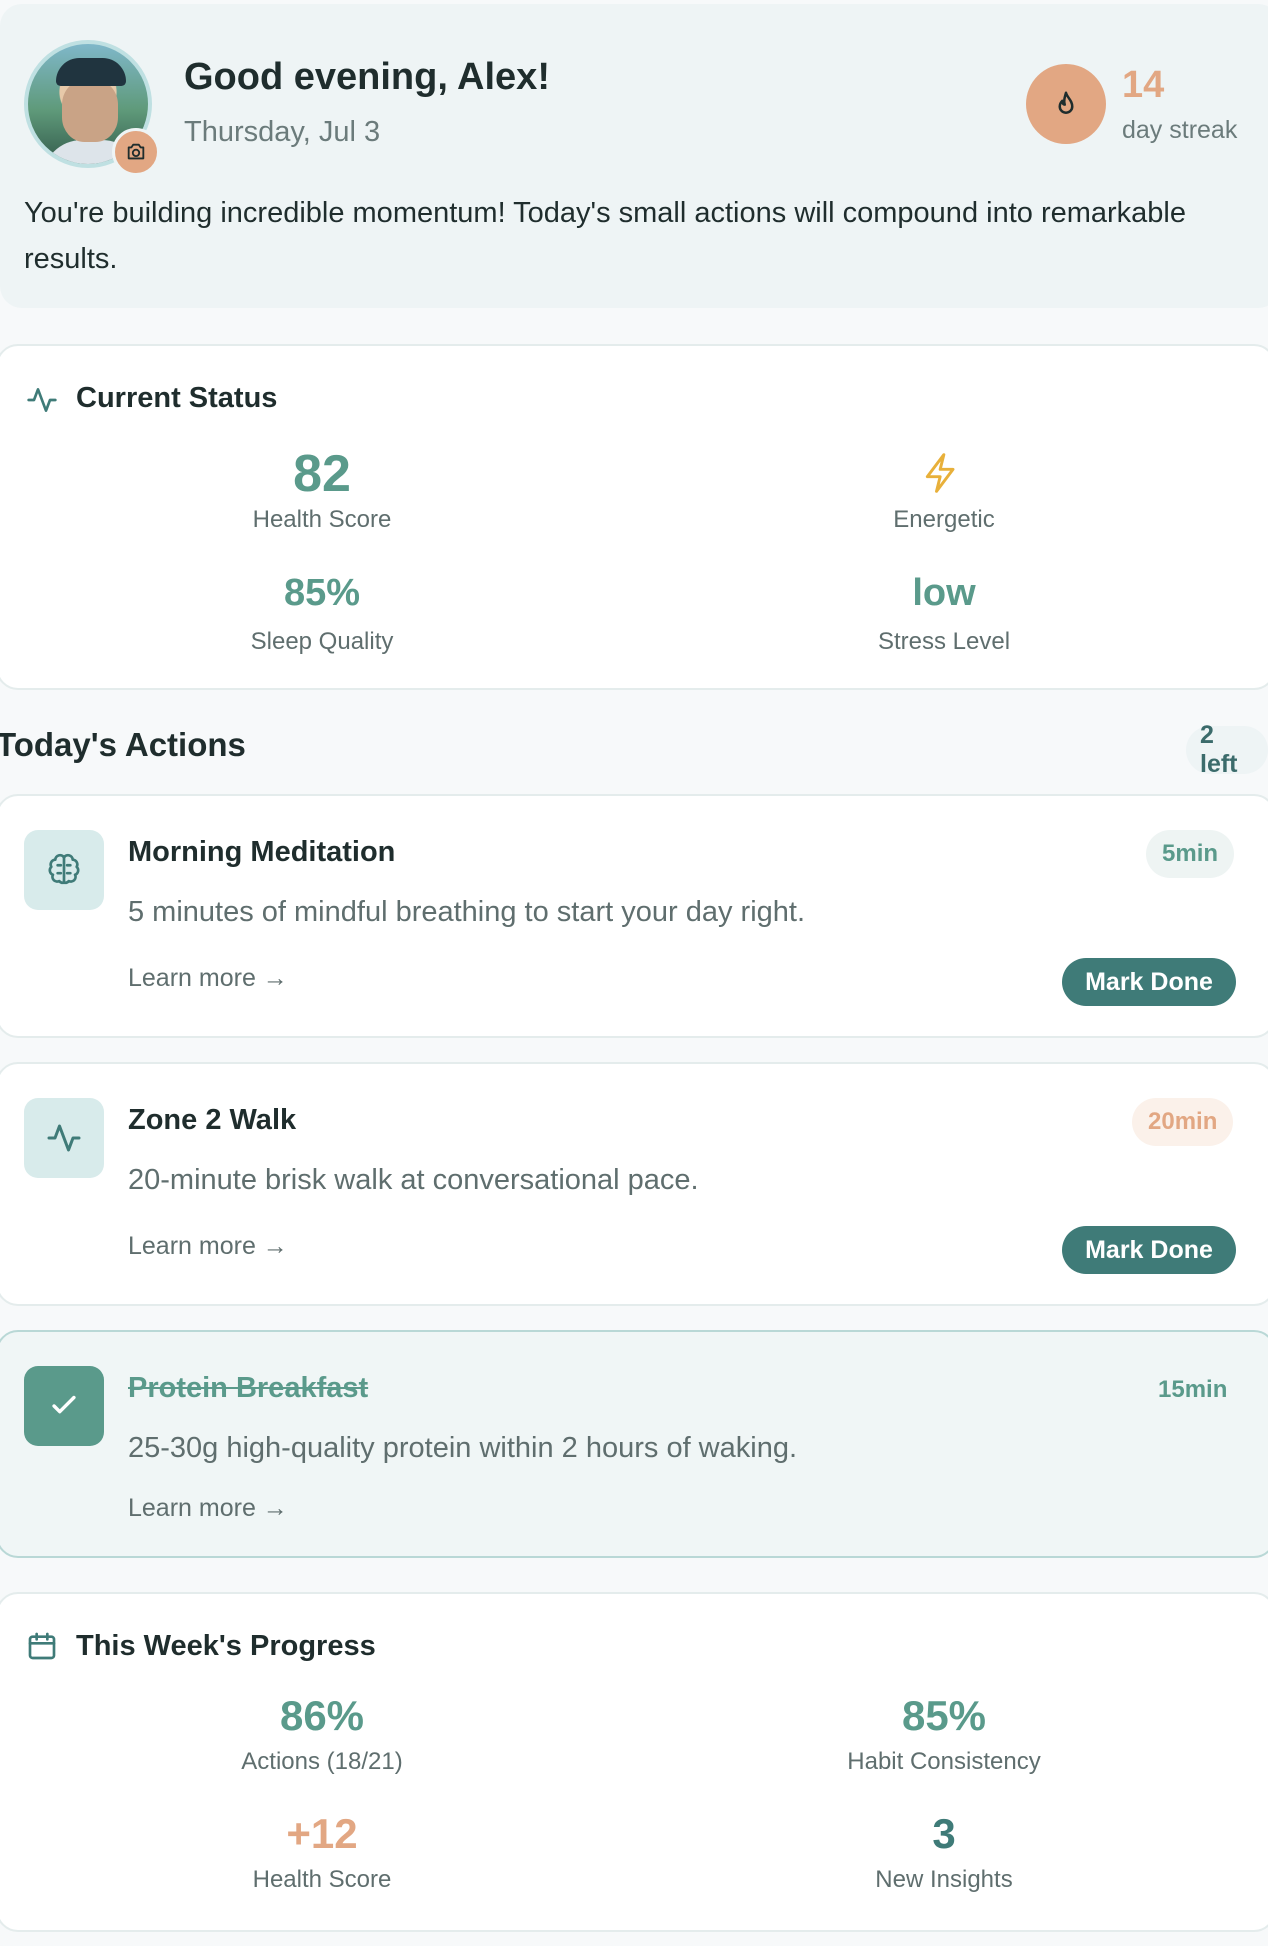 The image size is (1268, 1946). What do you see at coordinates (1180, 130) in the screenshot?
I see `streak-label: day streak` at bounding box center [1180, 130].